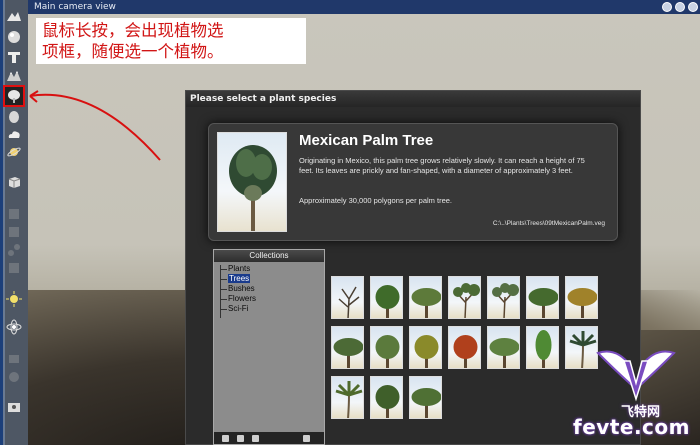 The width and height of the screenshot is (700, 445). I want to click on circle-icon, so click(14, 377).